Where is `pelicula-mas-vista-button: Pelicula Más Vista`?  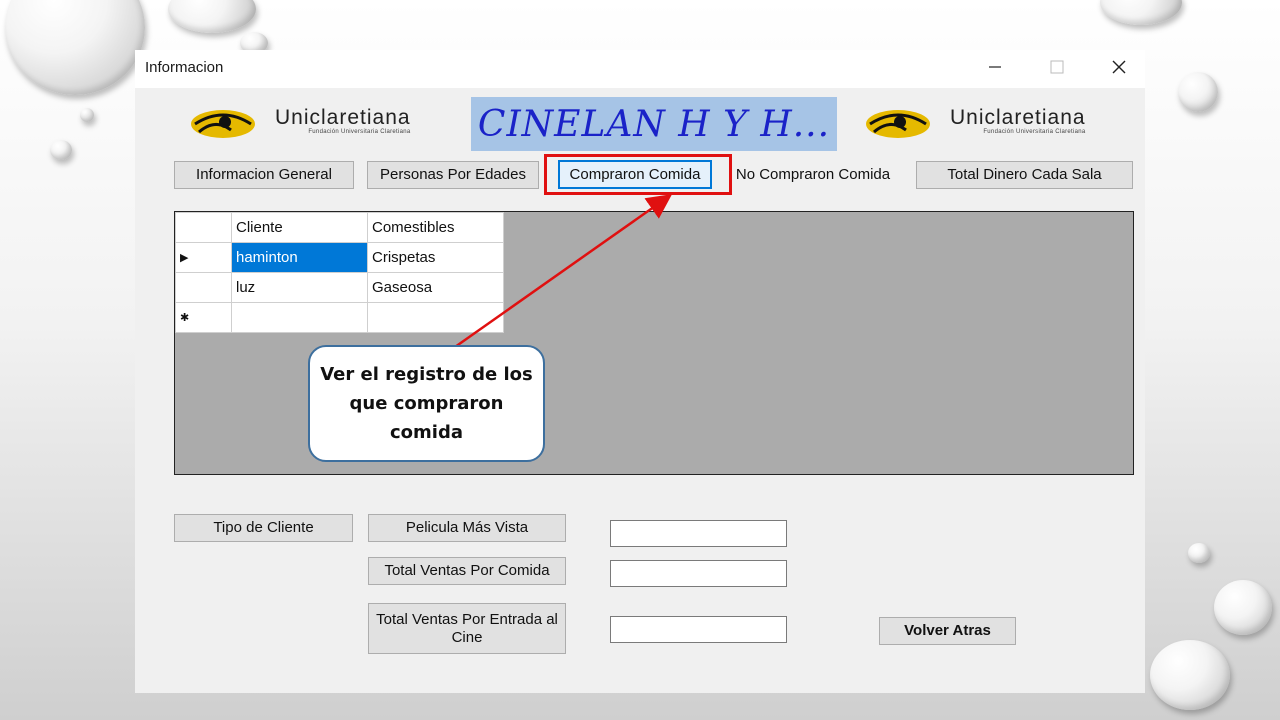
pelicula-mas-vista-button: Pelicula Más Vista is located at coordinates (467, 528).